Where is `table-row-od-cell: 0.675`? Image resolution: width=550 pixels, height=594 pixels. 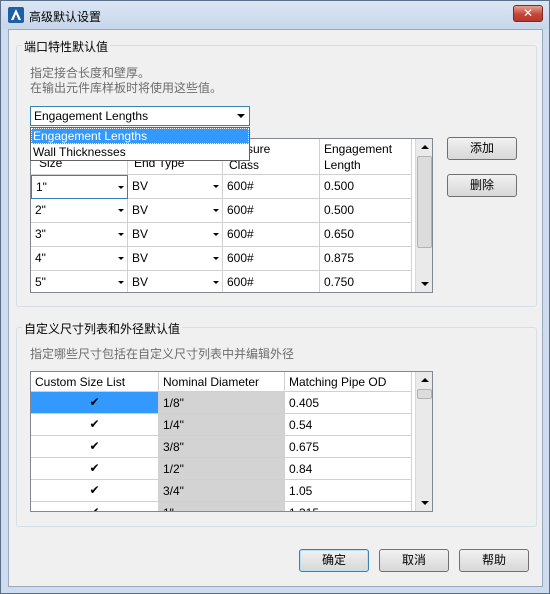 table-row-od-cell: 0.675 is located at coordinates (348, 447).